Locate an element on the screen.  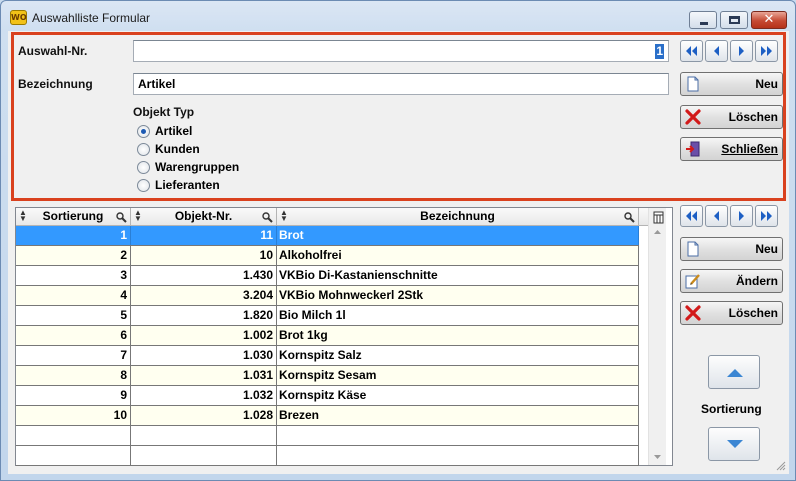
cell-bezeichnung: Bio Milch 1l is located at coordinates (458, 315).